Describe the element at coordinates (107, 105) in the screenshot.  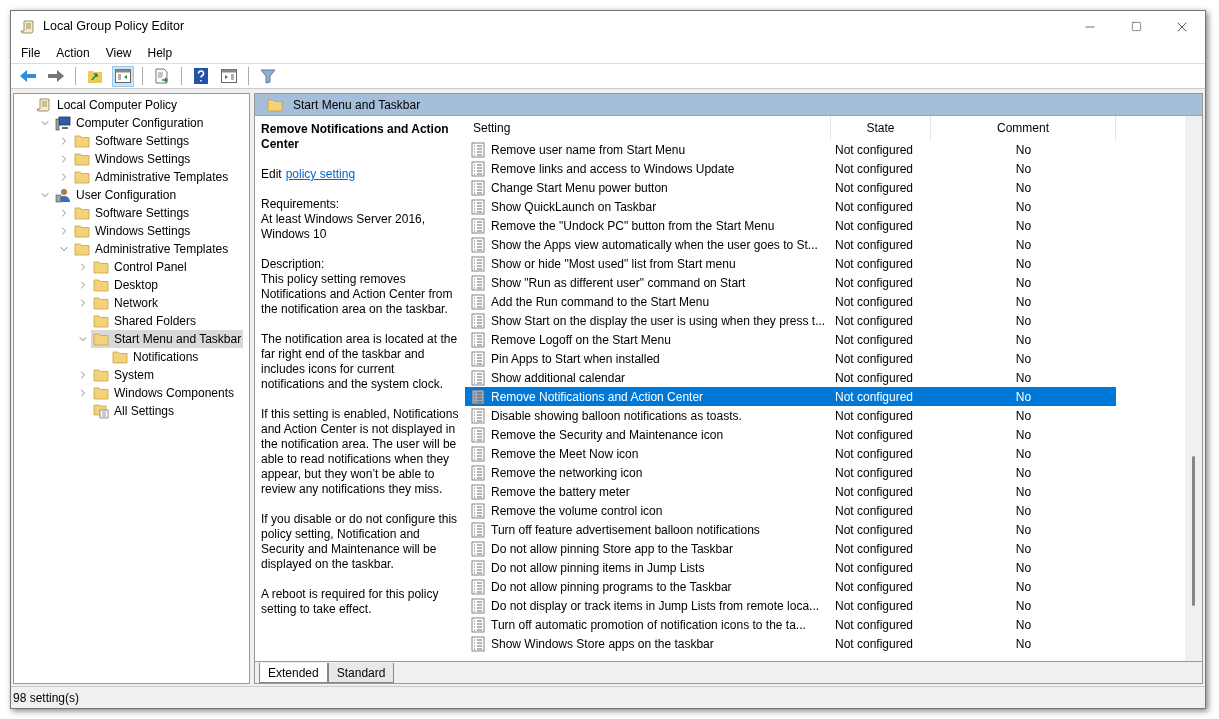
I see `tree-item: Local Computer Policy` at that location.